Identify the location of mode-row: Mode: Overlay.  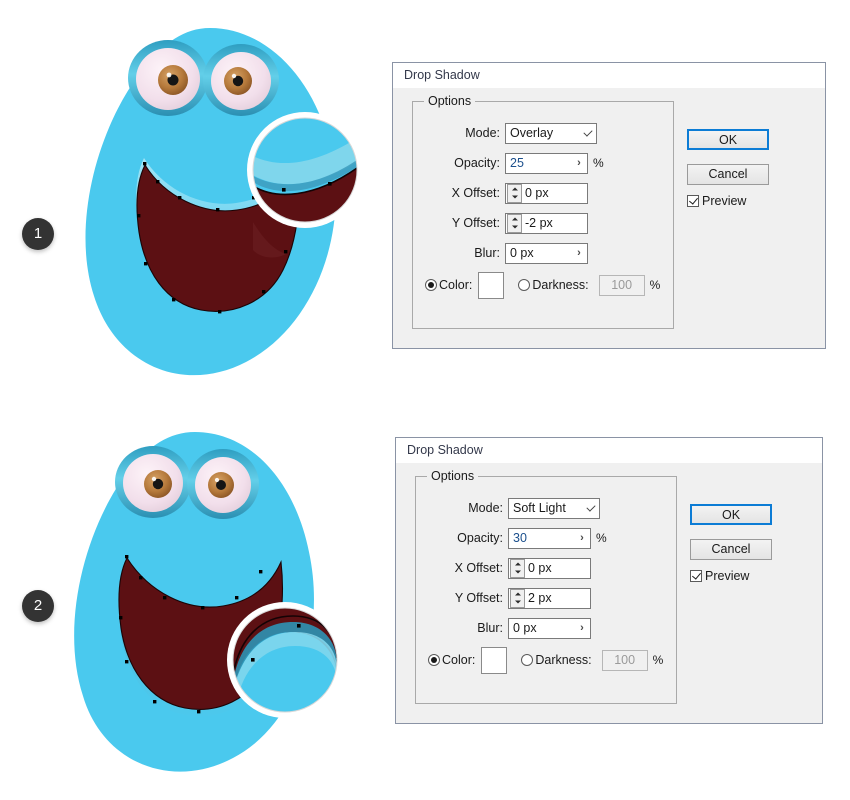
(543, 133).